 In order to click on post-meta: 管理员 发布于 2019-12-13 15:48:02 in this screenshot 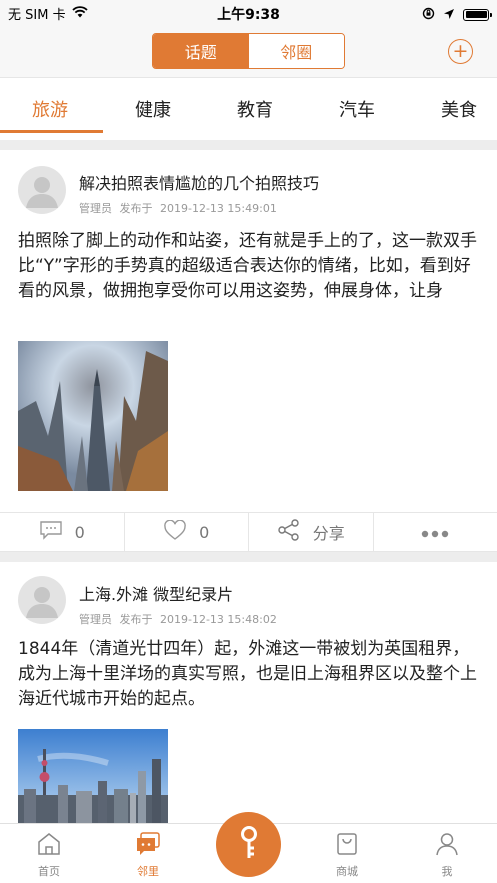, I will do `click(180, 619)`.